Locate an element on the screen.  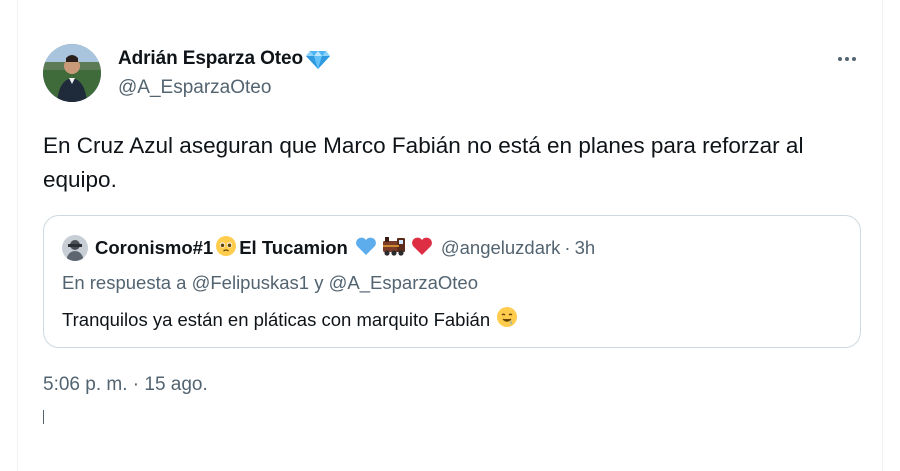
reply-user-link: @A_EsparzaOteo is located at coordinates (403, 282).